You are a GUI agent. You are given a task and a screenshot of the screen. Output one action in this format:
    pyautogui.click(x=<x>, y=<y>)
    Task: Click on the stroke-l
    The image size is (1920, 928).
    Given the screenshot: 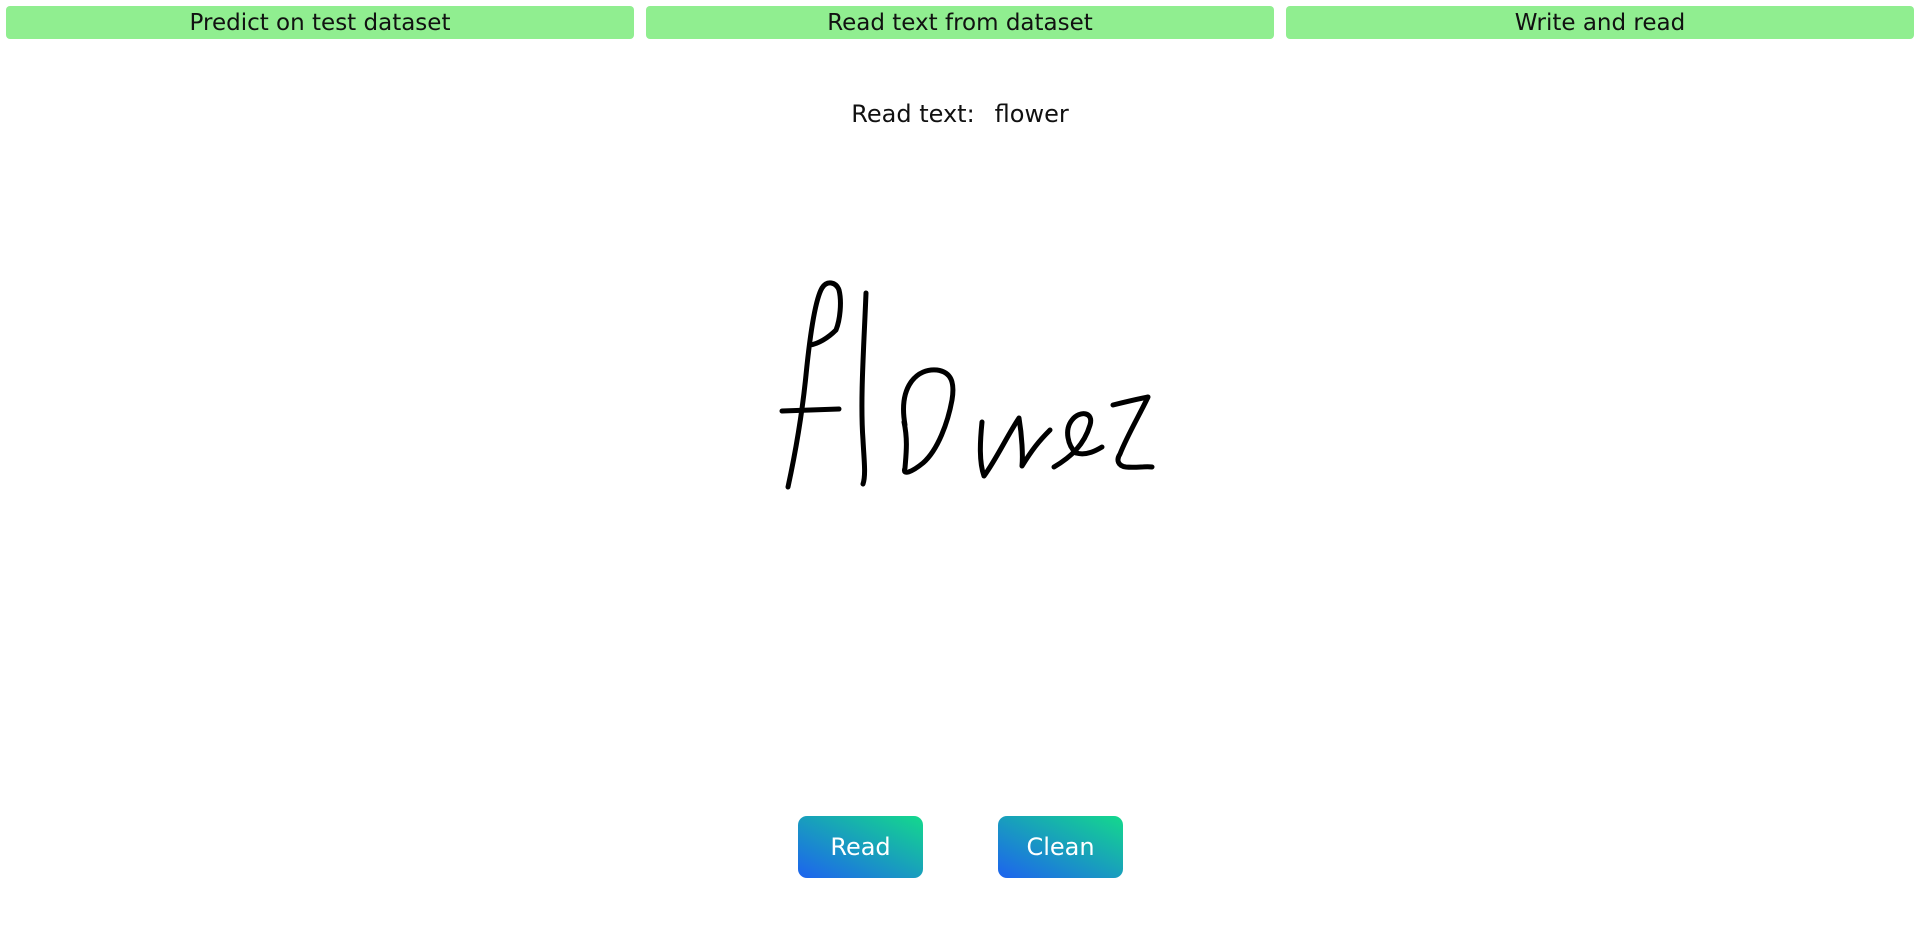 What is the action you would take?
    pyautogui.click(x=864, y=388)
    